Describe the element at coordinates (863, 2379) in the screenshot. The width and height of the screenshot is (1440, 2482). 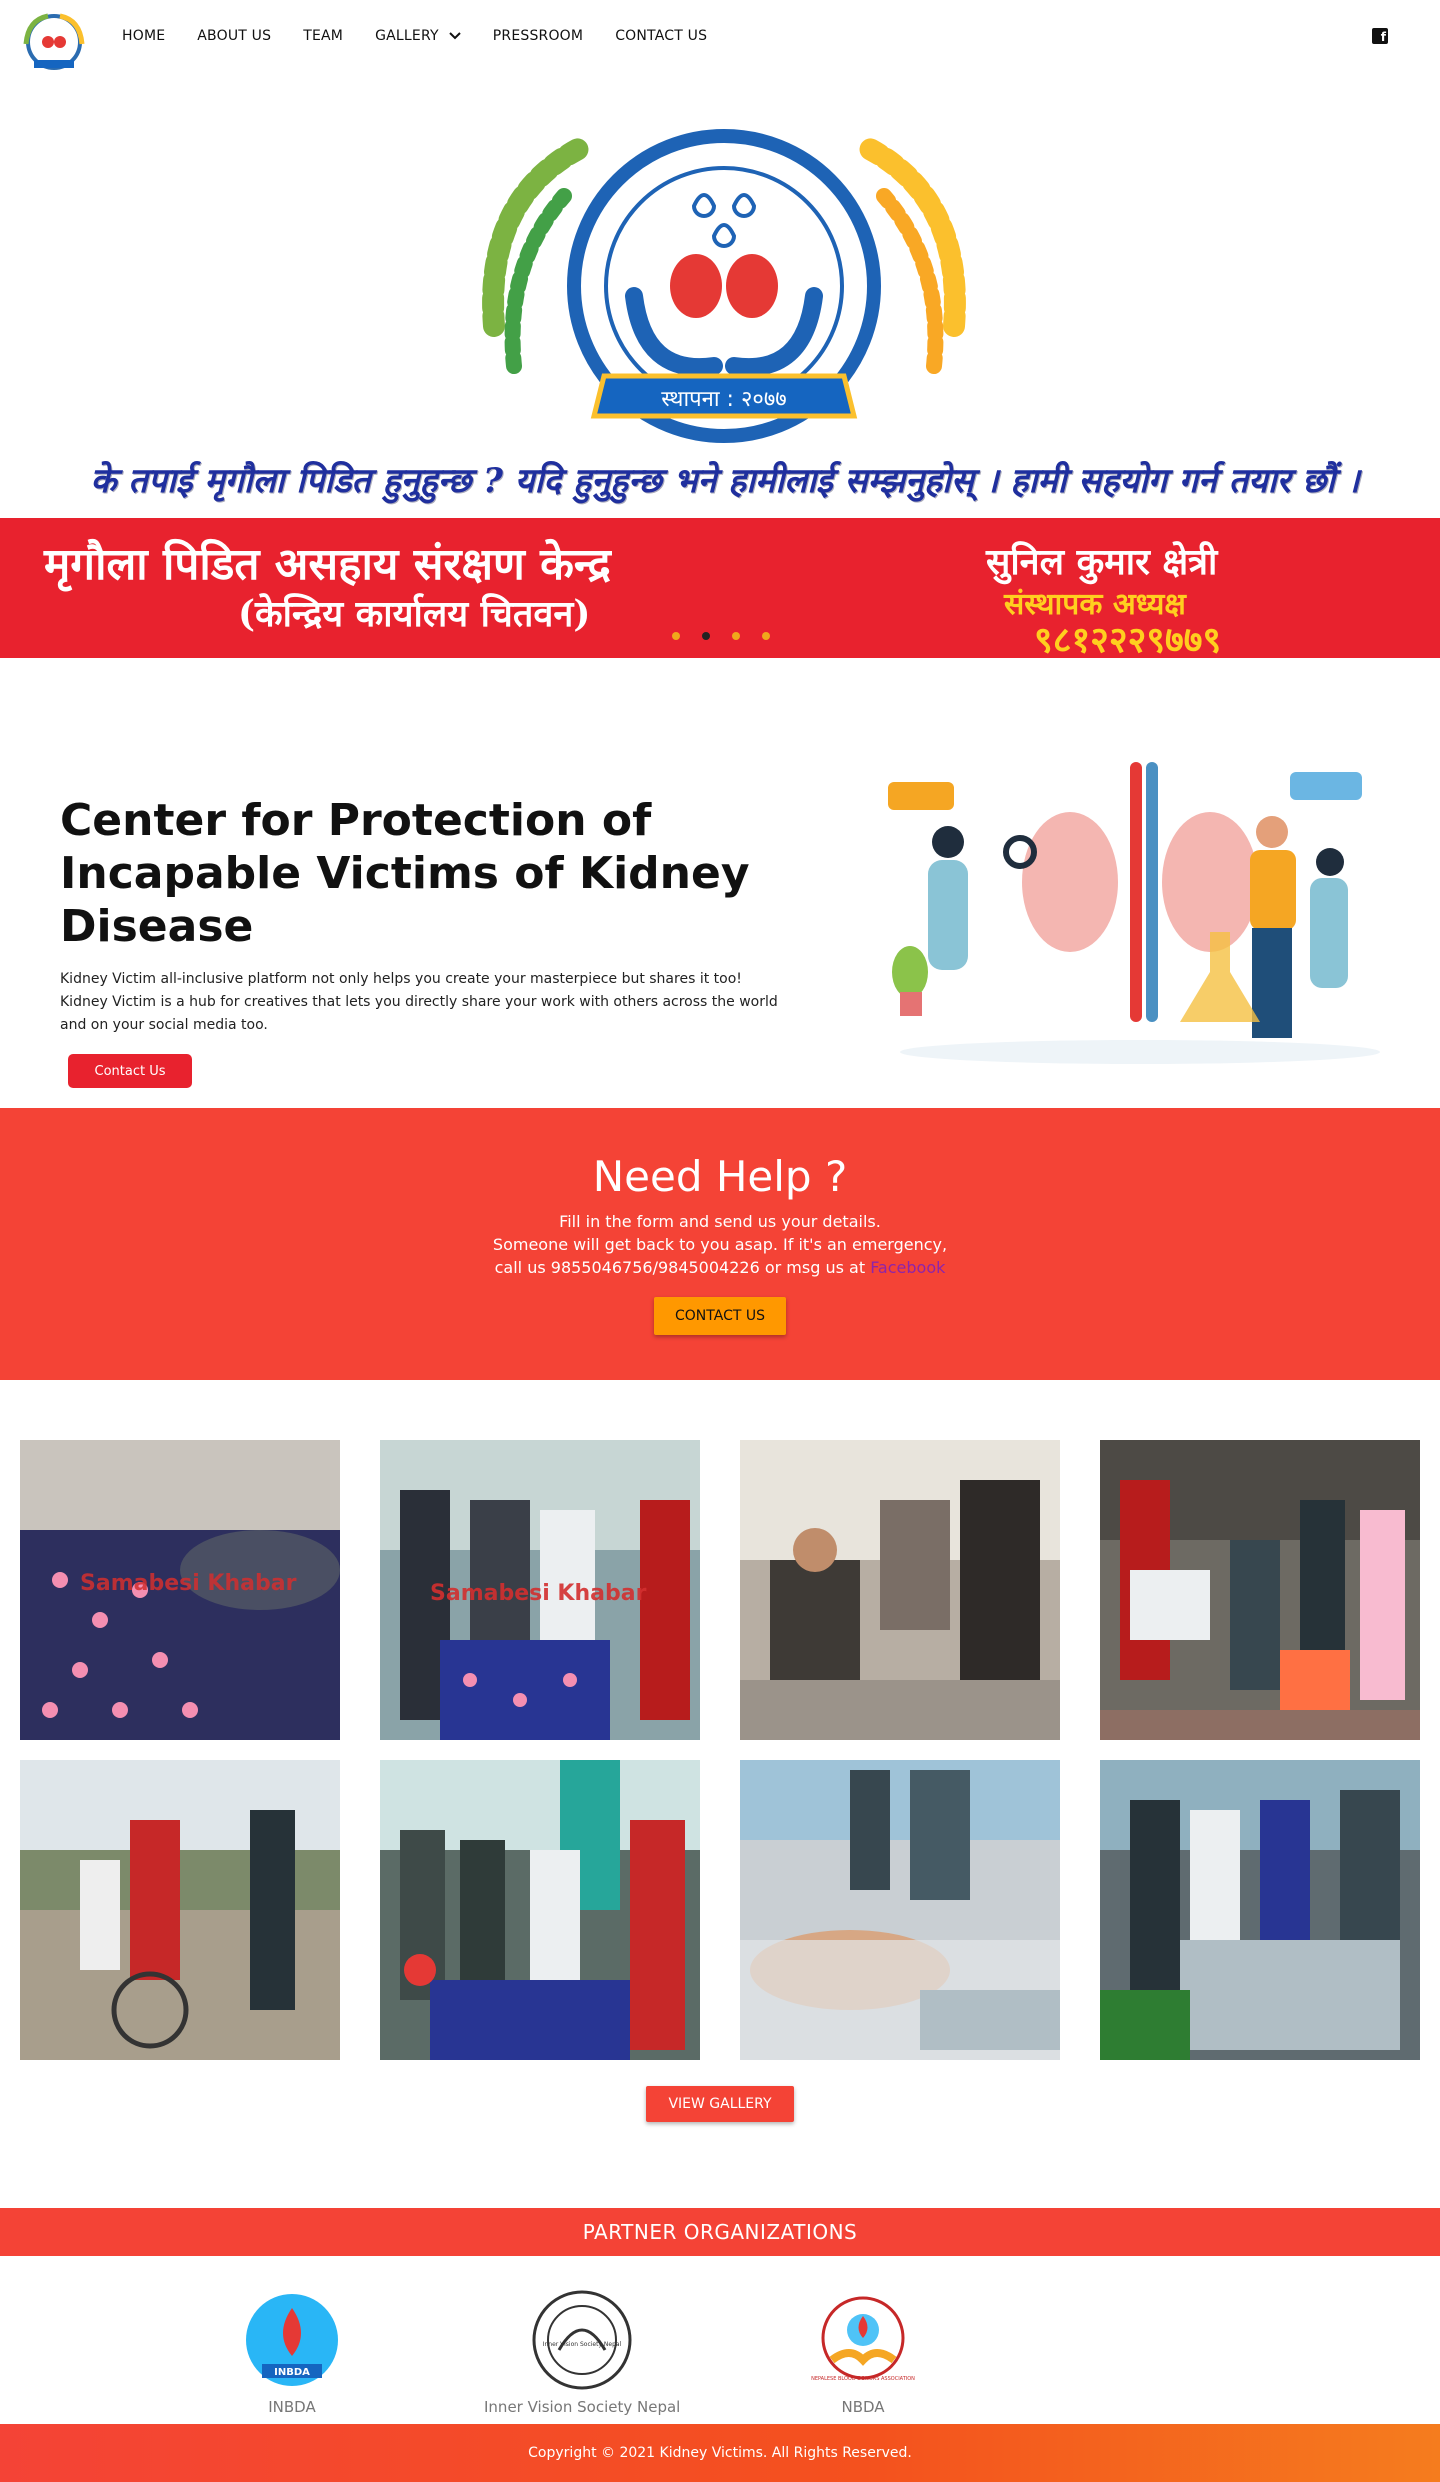
I see `svg-text:NEPALESE BLOOD DONORS ASSOCIAT: NEPALESE BLOOD DONORS ASSOCIATION` at that location.